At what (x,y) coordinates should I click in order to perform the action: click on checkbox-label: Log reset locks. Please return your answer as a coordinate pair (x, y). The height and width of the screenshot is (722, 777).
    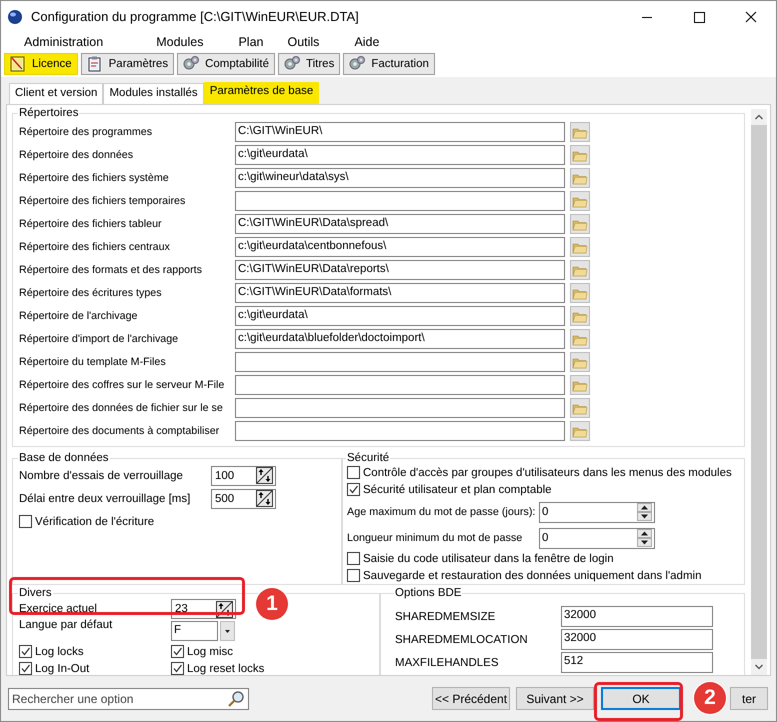
    Looking at the image, I should click on (225, 668).